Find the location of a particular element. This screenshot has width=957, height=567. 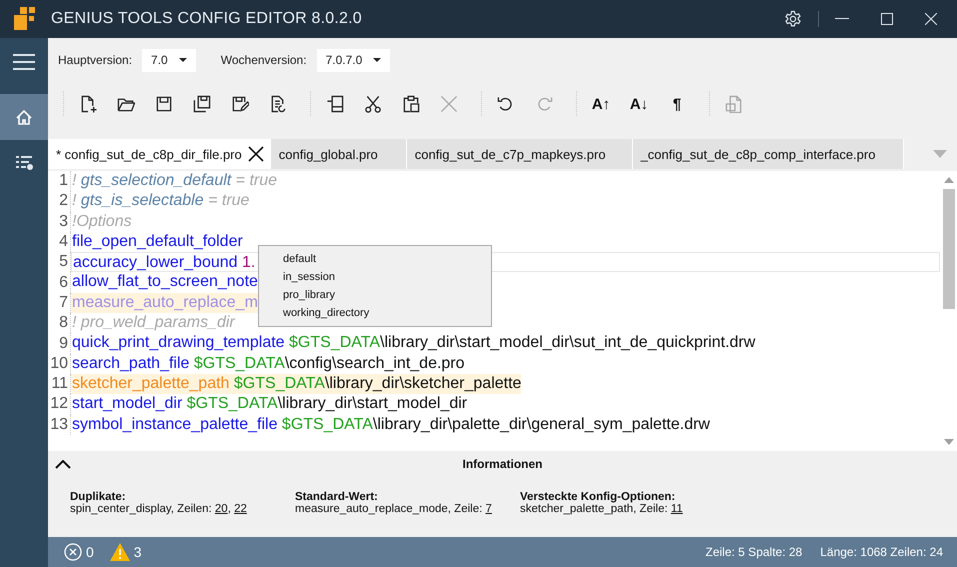

line-number: 4 is located at coordinates (59, 242).